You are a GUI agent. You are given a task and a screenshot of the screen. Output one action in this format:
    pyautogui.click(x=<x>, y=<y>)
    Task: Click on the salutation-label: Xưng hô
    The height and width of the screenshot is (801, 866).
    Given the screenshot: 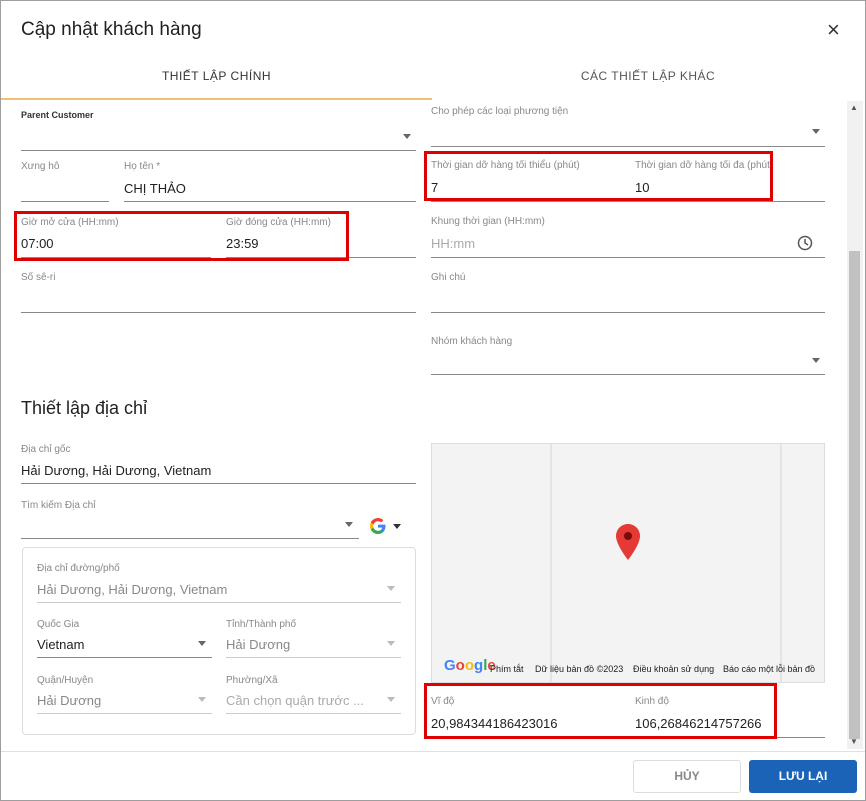 What is the action you would take?
    pyautogui.click(x=40, y=166)
    